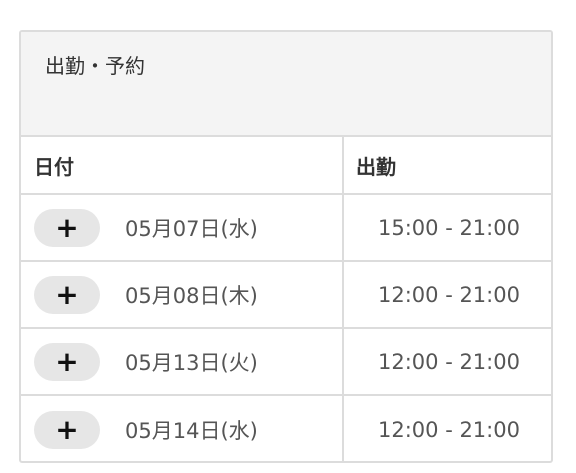 The width and height of the screenshot is (576, 473). Describe the element at coordinates (449, 227) in the screenshot. I see `shift-time: 15:00 - 21:00` at that location.